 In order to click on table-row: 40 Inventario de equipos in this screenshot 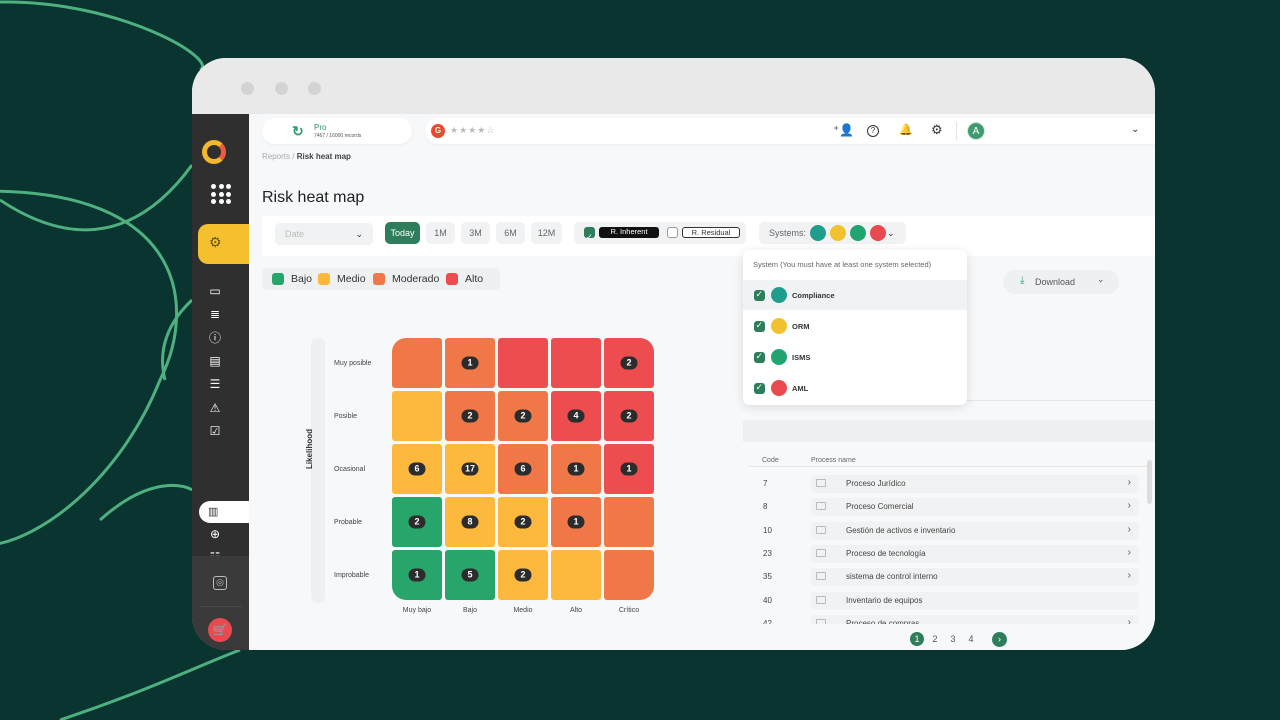, I will do `click(944, 600)`.